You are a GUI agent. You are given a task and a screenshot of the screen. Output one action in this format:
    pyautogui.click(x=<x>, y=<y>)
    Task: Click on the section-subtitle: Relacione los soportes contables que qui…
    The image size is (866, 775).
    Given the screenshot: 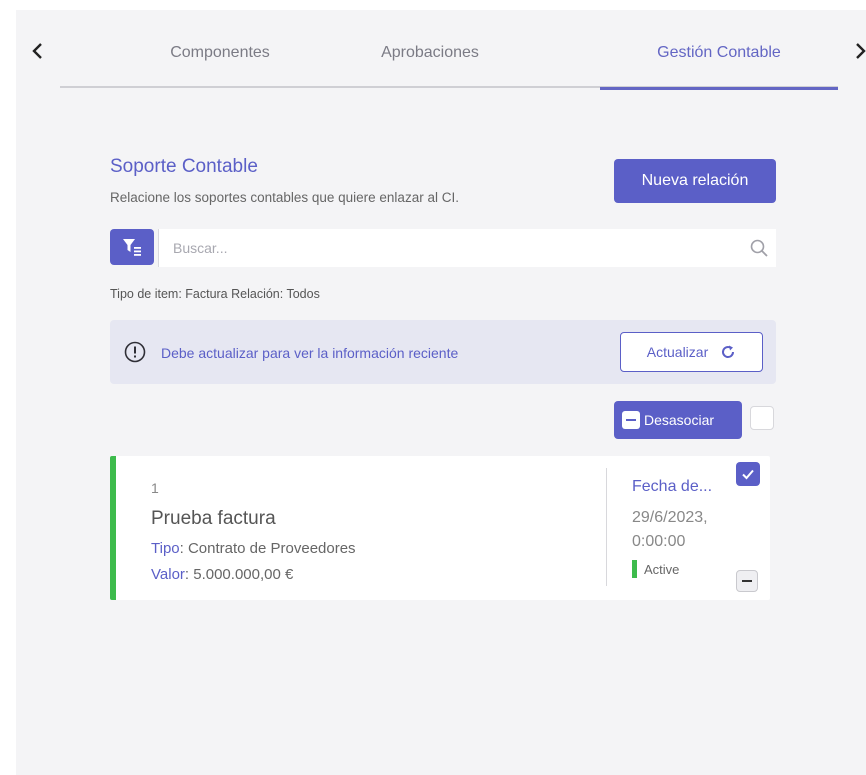 What is the action you would take?
    pyautogui.click(x=284, y=197)
    